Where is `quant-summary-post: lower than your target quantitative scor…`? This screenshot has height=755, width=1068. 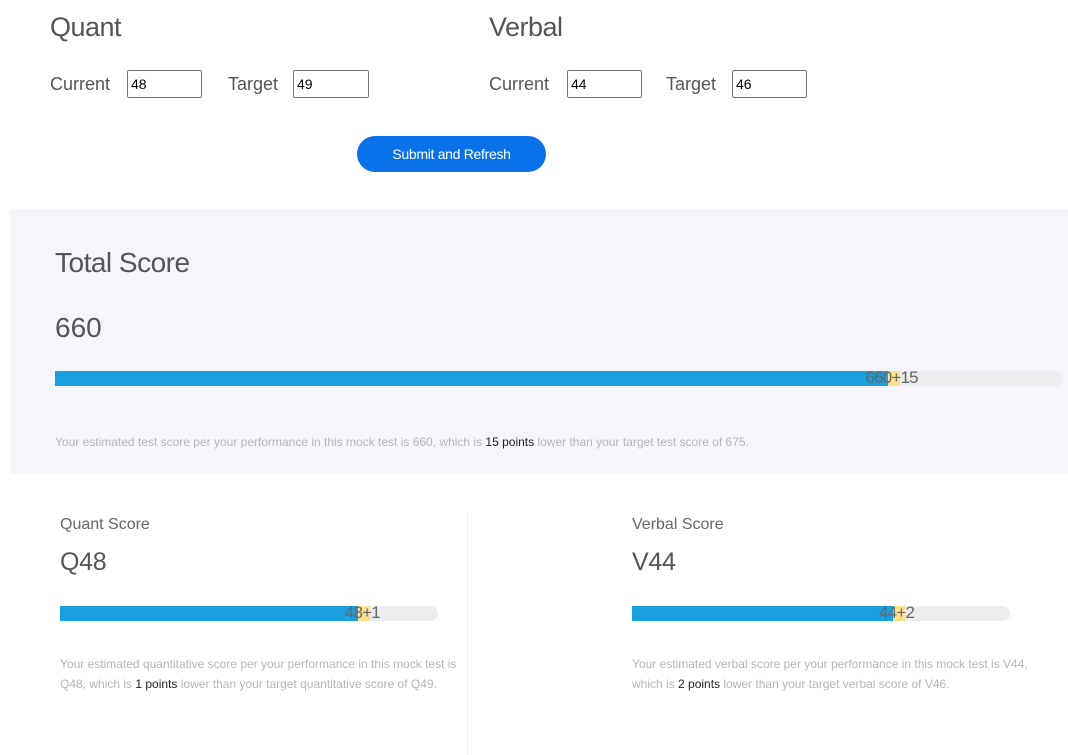
quant-summary-post: lower than your target quantitative scor… is located at coordinates (307, 684).